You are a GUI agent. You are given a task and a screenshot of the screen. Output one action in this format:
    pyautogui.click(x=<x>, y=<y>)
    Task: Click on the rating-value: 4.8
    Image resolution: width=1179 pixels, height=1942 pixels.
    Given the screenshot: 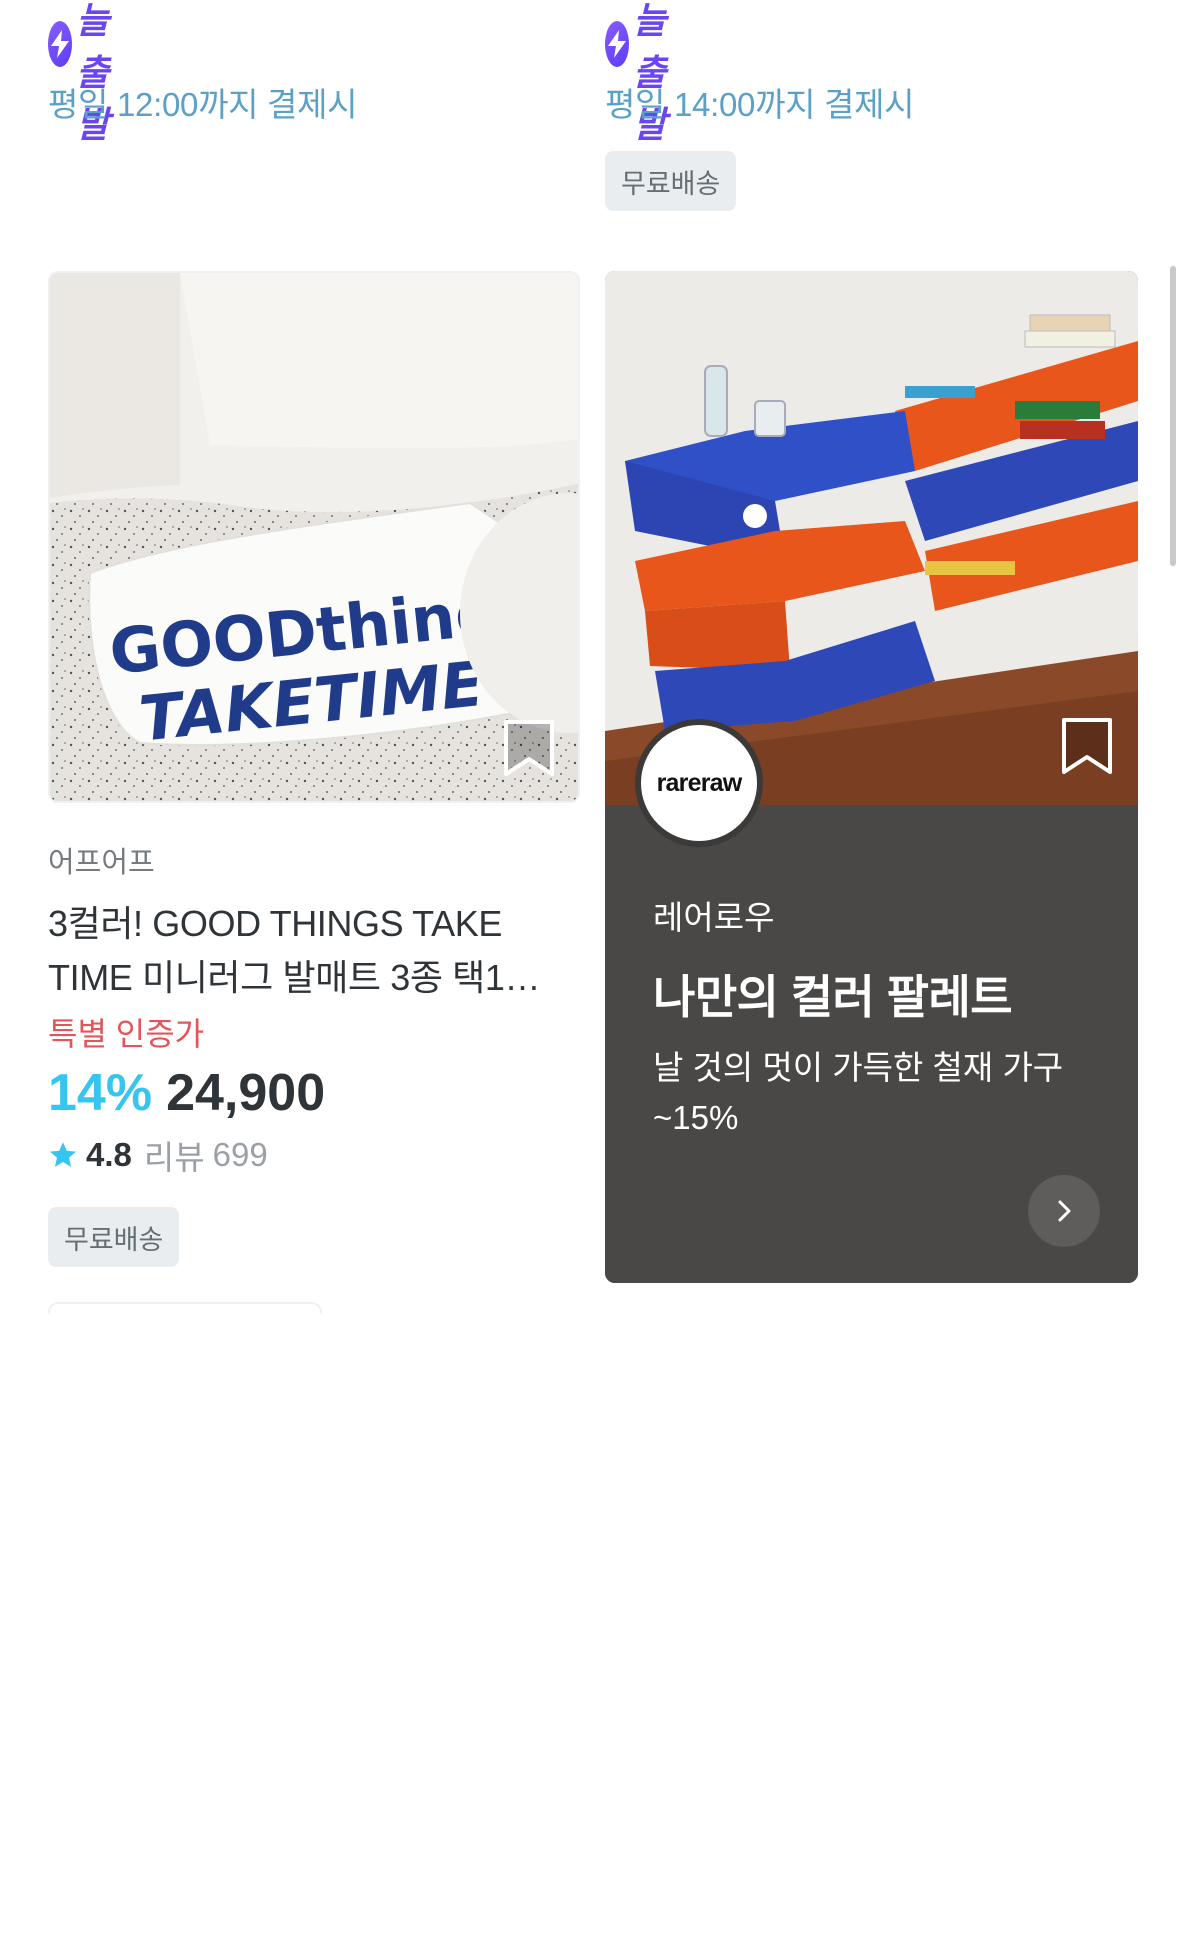 What is the action you would take?
    pyautogui.click(x=109, y=1154)
    